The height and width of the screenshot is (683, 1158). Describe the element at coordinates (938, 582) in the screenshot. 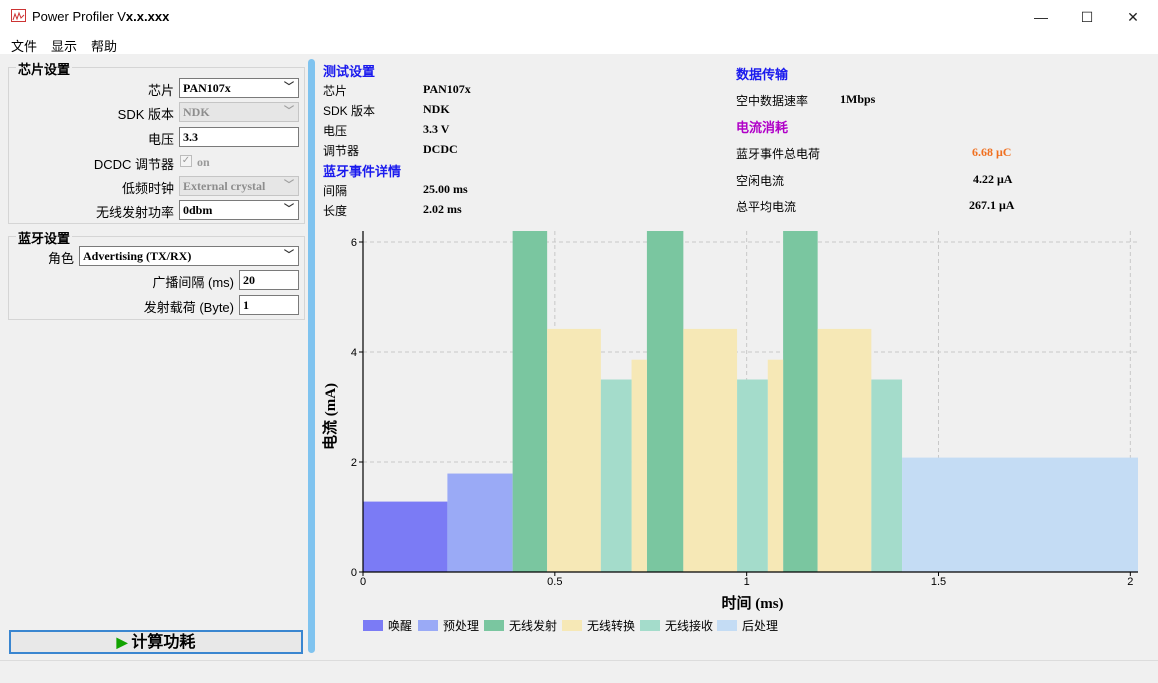

I see `x-tick-label: 1.5` at that location.